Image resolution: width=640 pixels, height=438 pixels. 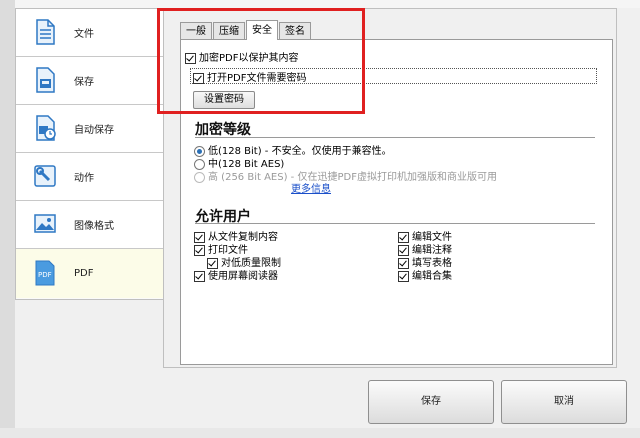 I want to click on encrypt-pdf-checkbox, so click(x=190, y=58).